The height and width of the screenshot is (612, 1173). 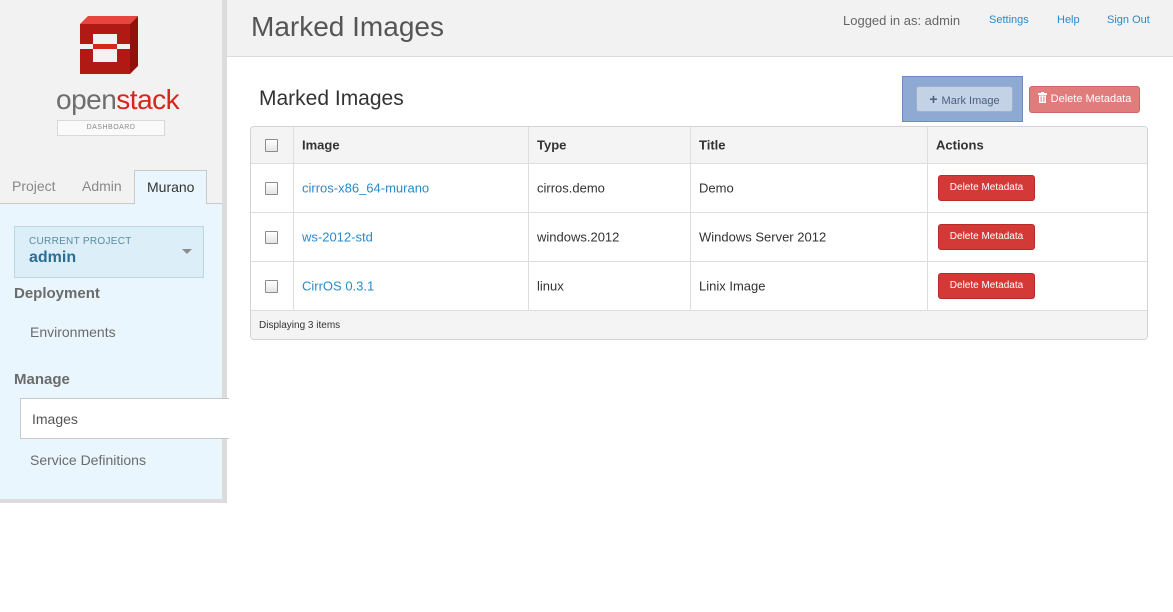 I want to click on nav-heading-deployment: Deployment, so click(x=57, y=293).